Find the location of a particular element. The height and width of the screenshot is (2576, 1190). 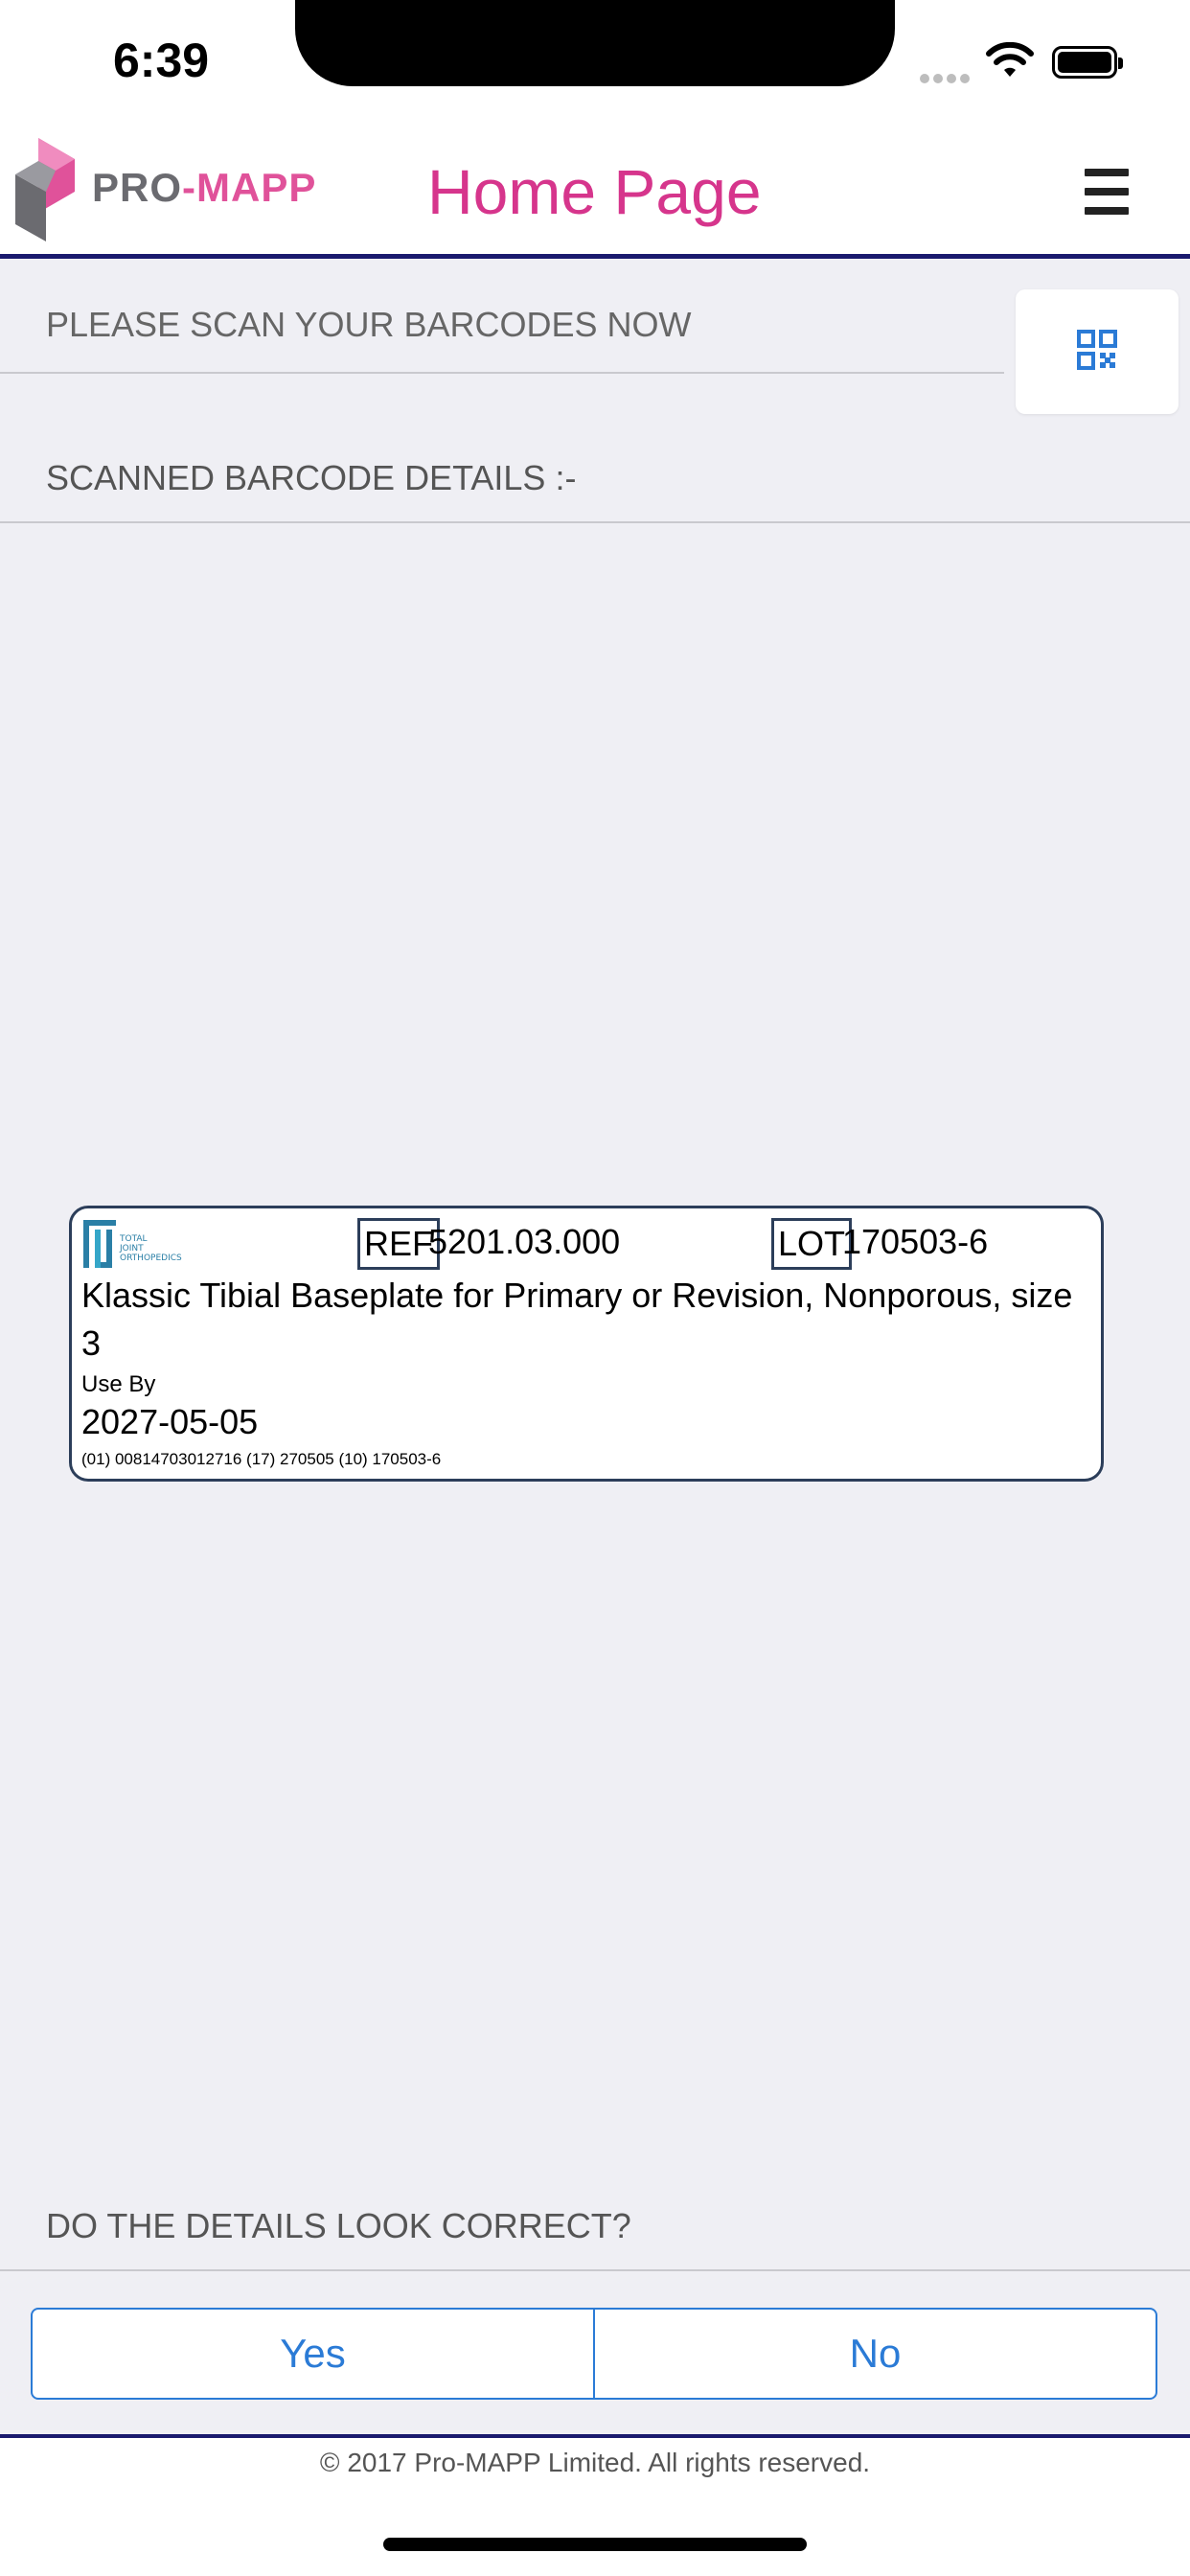

battery-icon is located at coordinates (1088, 63).